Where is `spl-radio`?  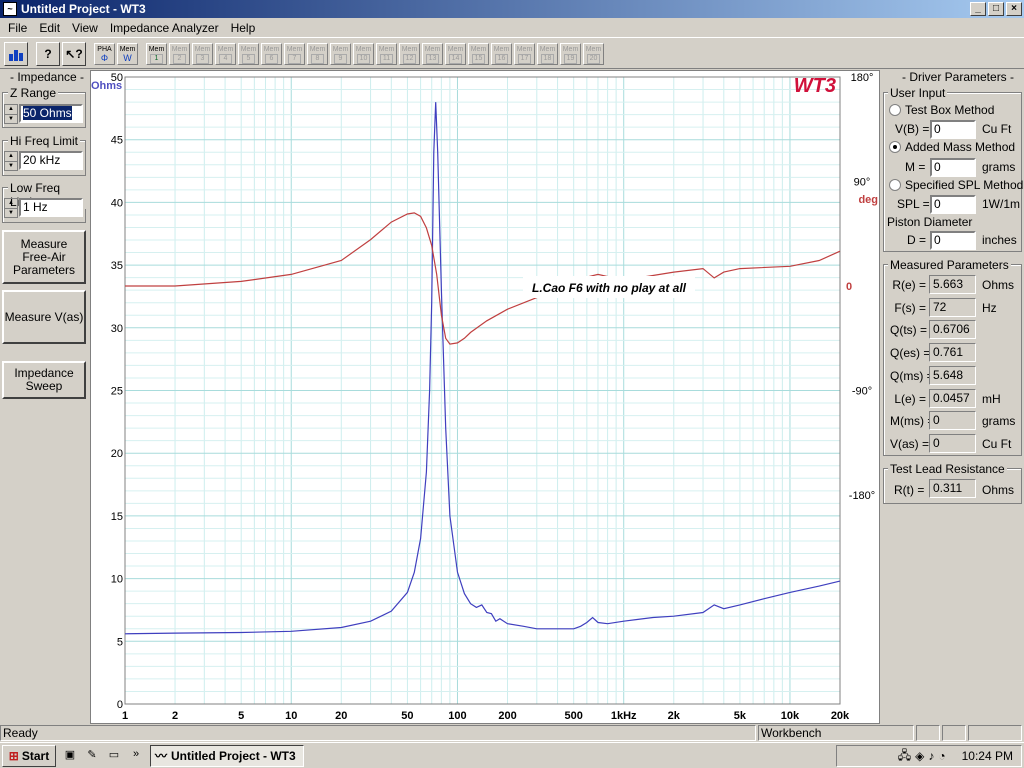 spl-radio is located at coordinates (895, 185).